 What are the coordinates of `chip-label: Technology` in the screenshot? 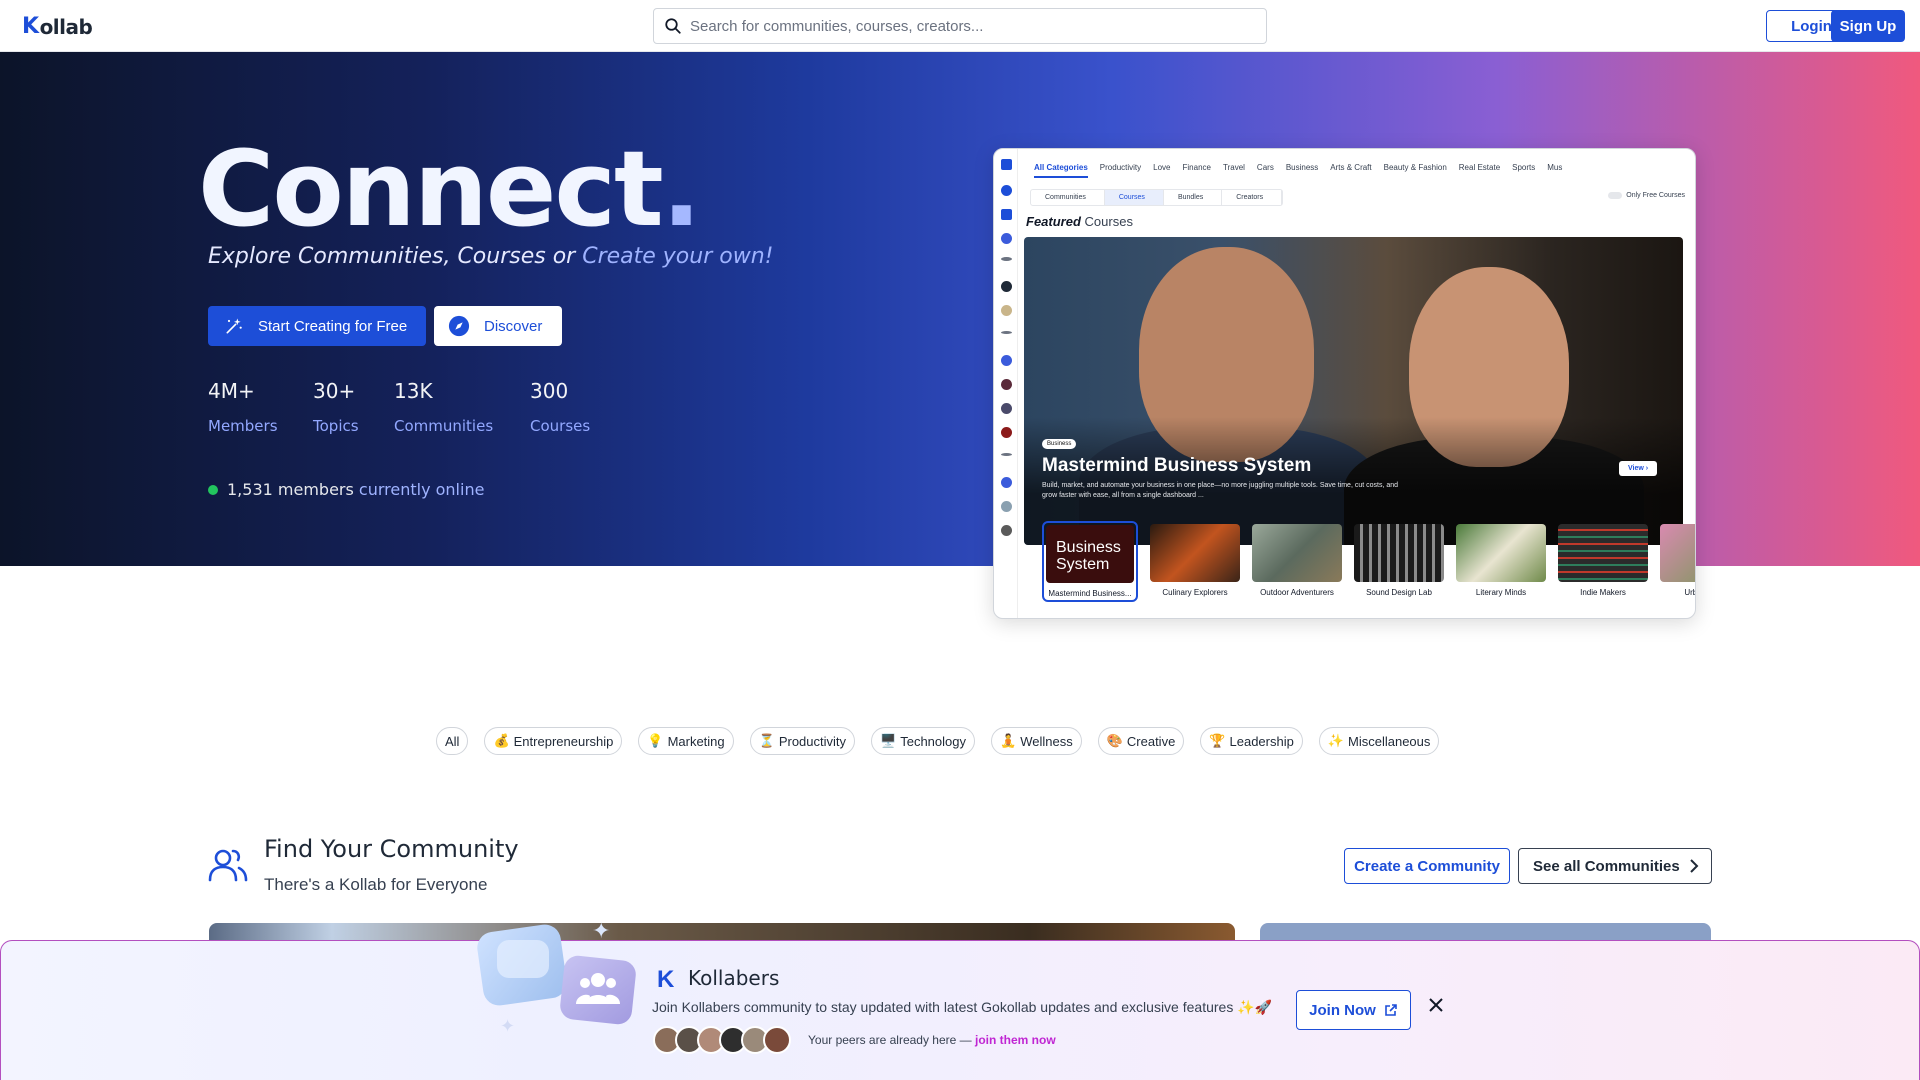 It's located at (933, 741).